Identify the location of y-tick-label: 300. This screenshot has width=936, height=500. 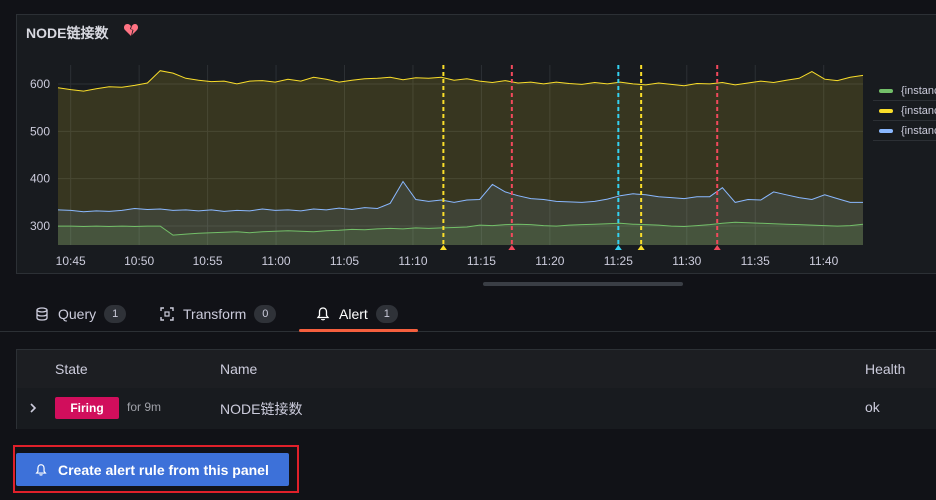
(40, 226).